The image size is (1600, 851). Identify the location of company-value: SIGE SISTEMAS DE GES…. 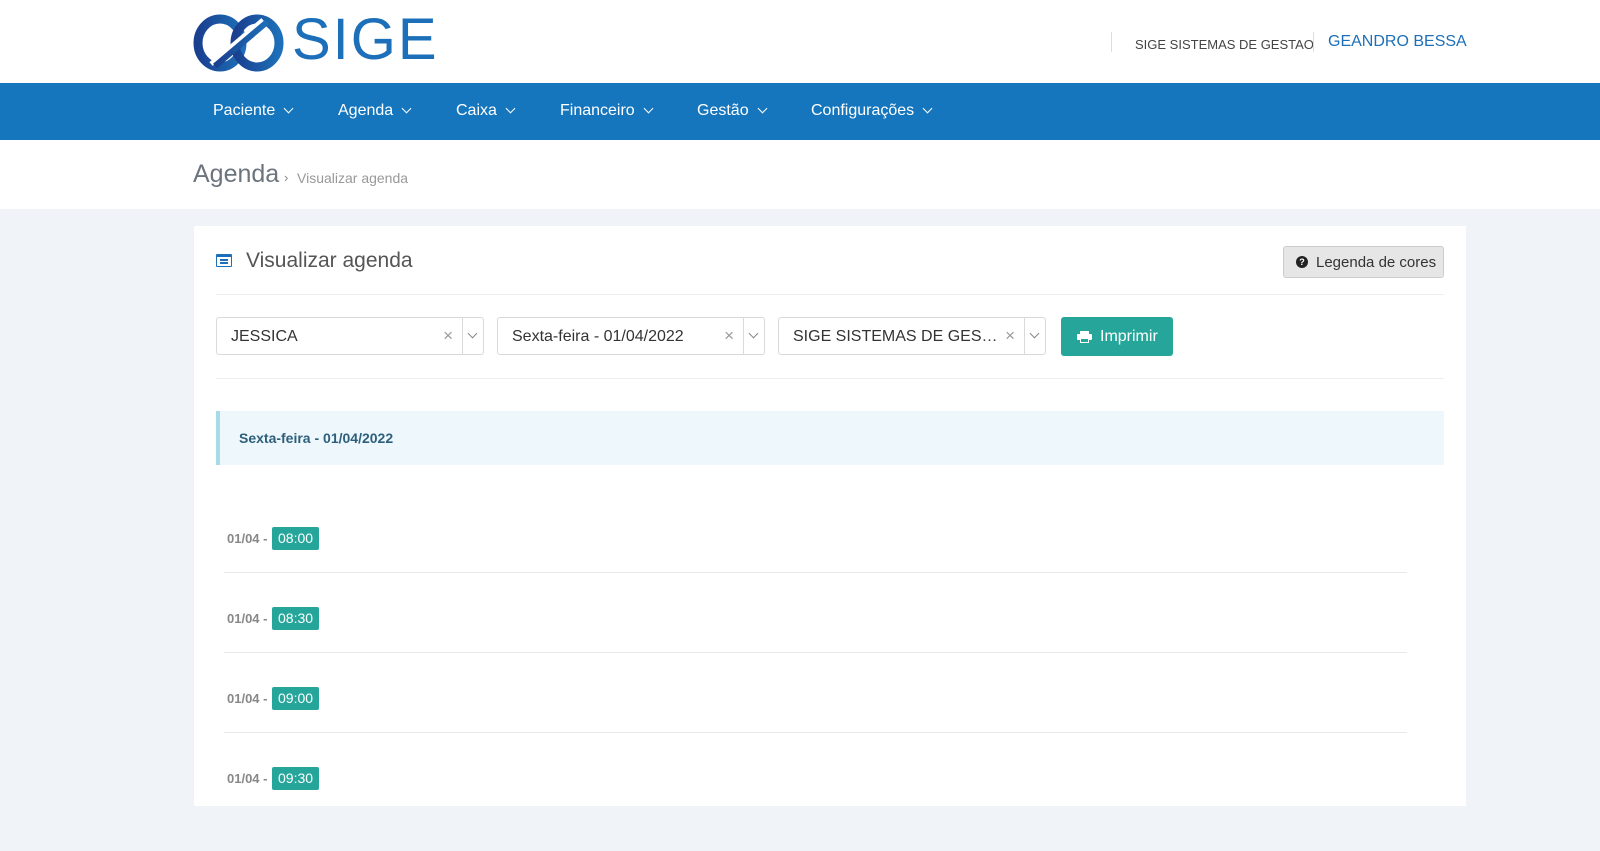
(895, 336).